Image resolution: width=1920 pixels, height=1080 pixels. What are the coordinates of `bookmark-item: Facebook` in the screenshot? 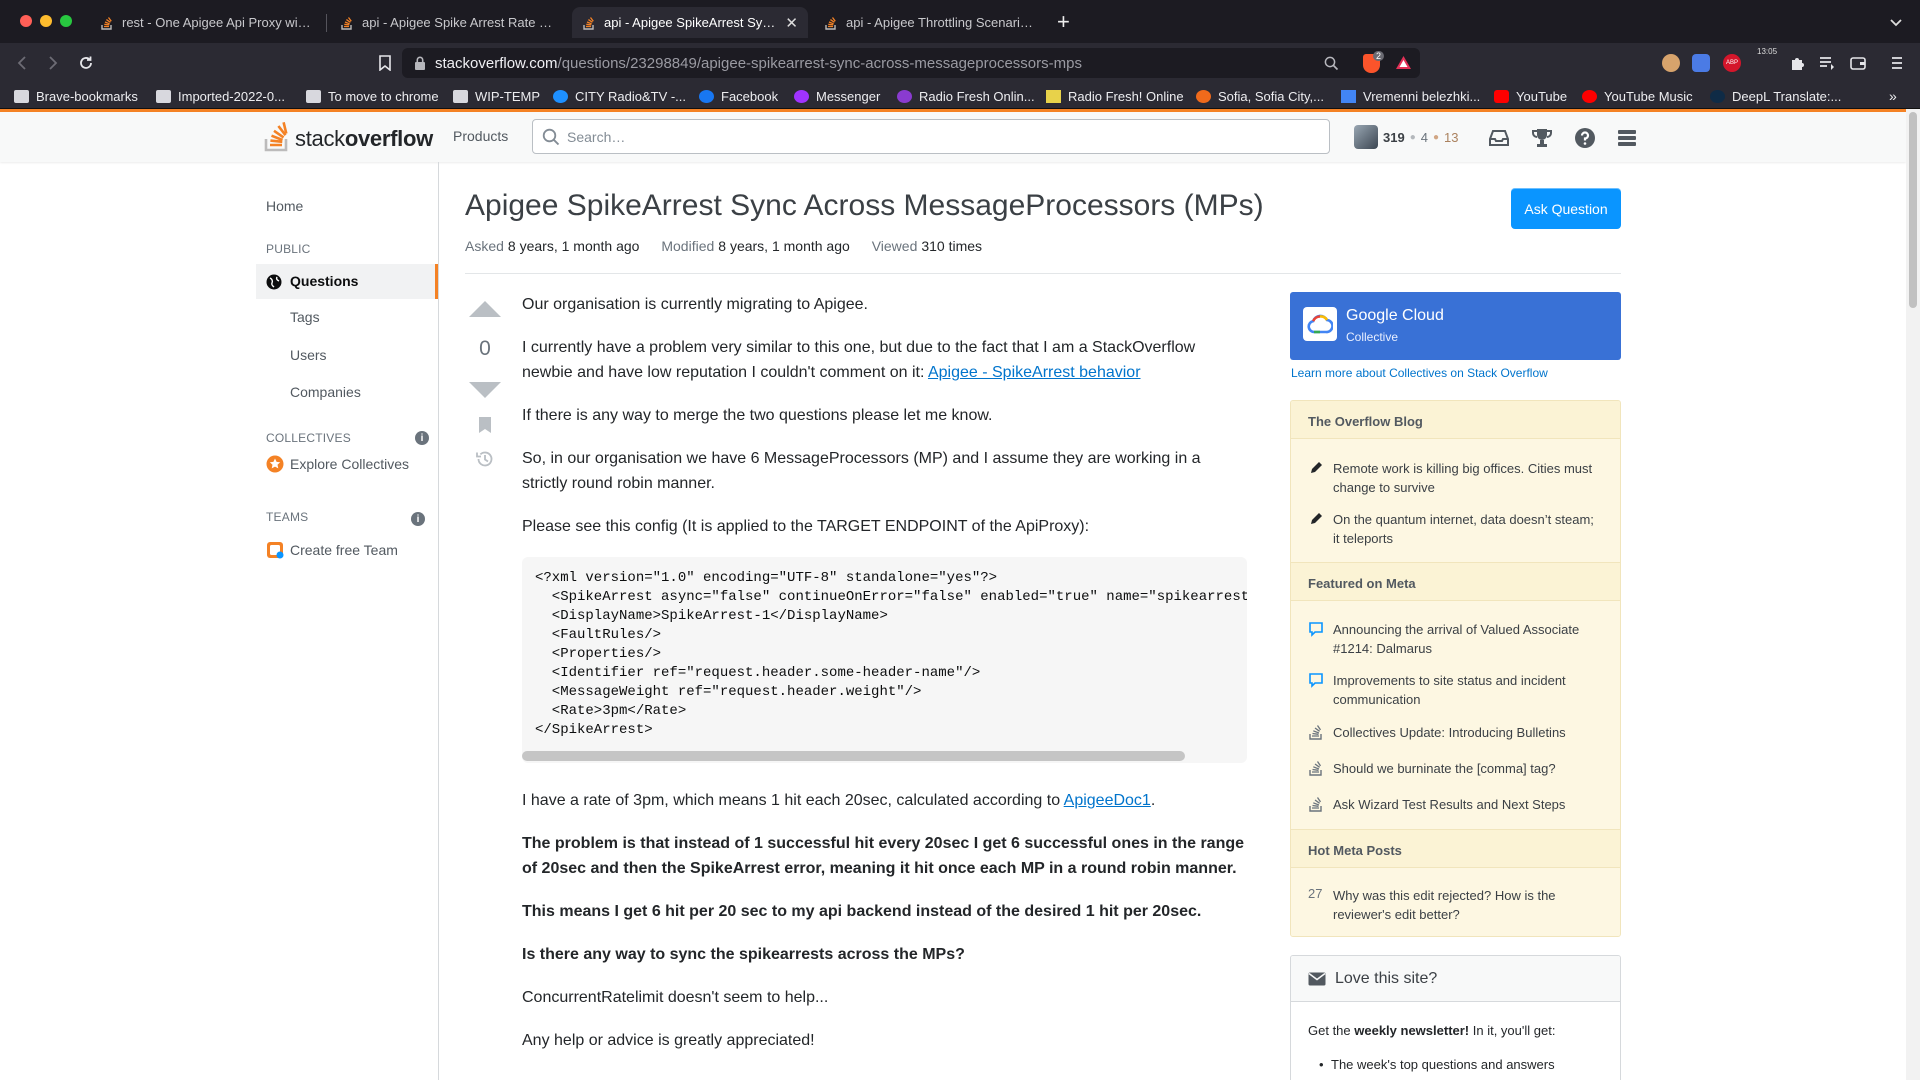 It's located at (738, 96).